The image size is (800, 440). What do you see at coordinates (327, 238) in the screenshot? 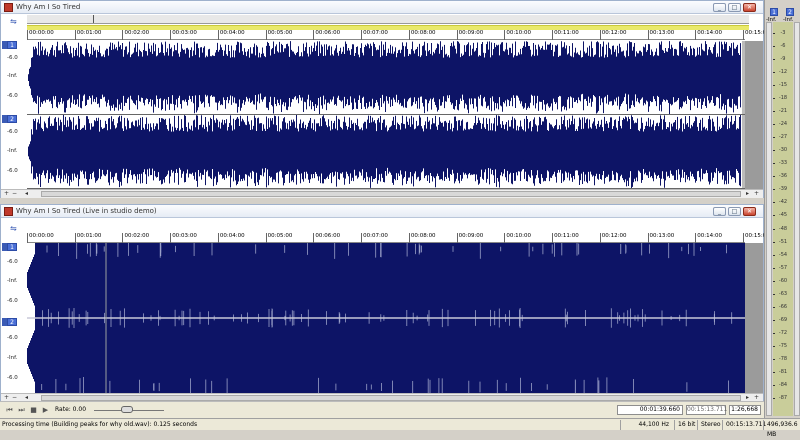
I see `time-tick: 00:06:00` at bounding box center [327, 238].